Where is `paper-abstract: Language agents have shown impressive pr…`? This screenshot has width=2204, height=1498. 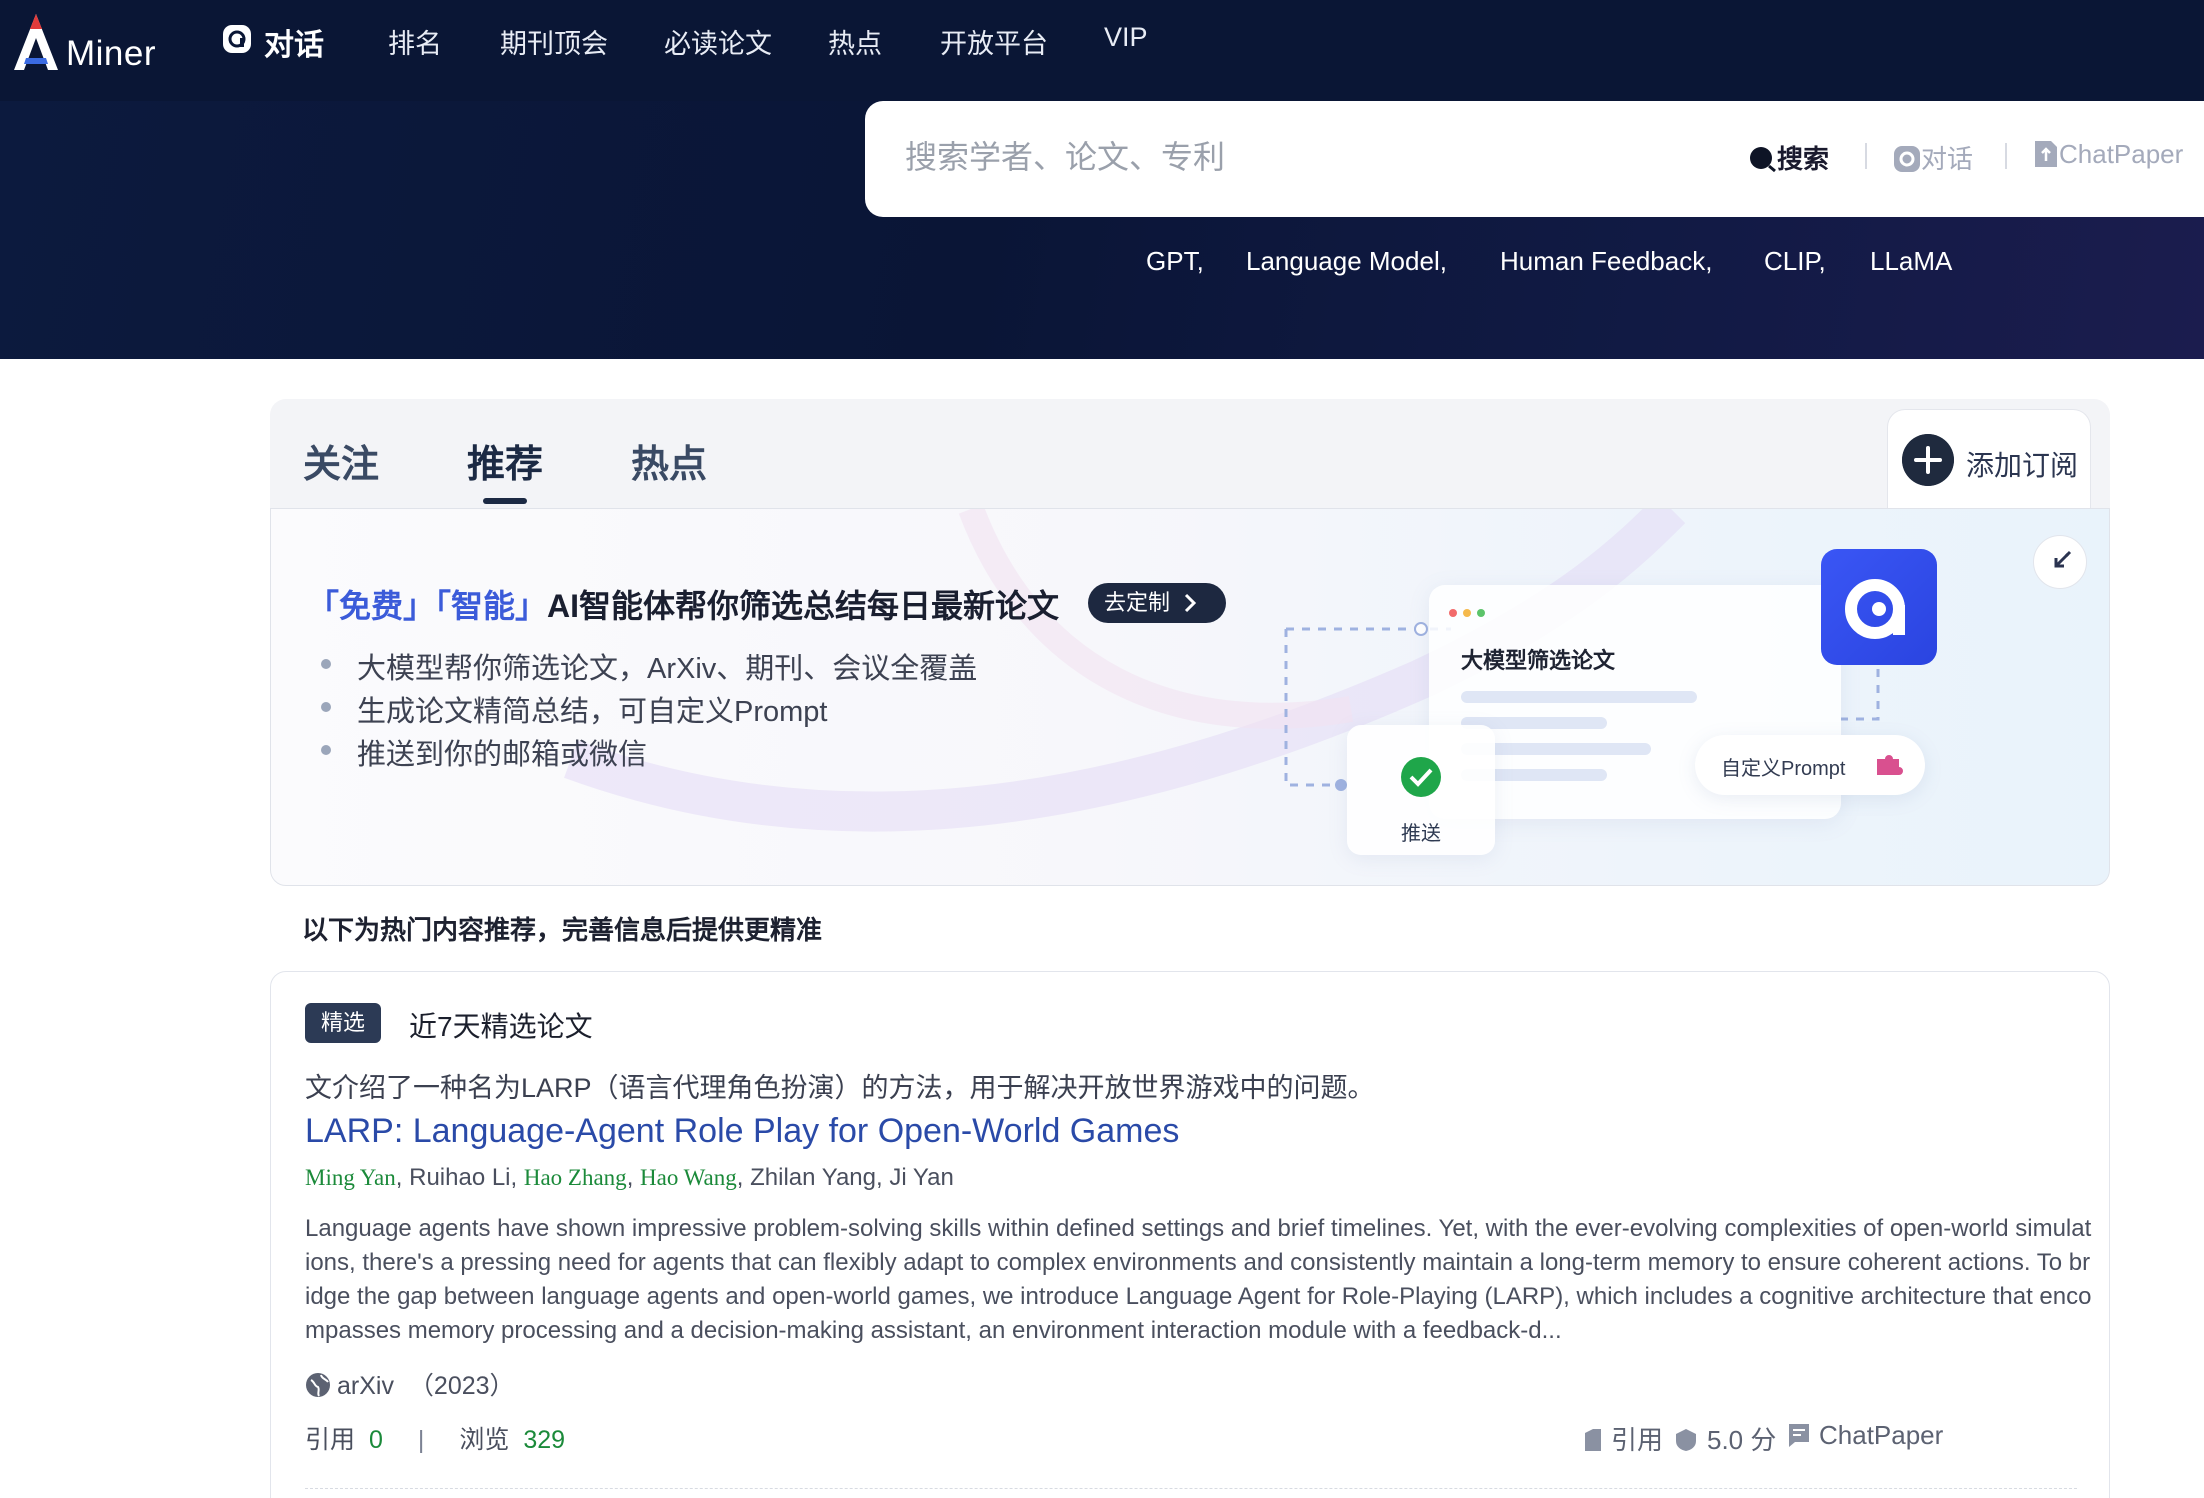 paper-abstract: Language agents have shown impressive pr… is located at coordinates (1198, 1279).